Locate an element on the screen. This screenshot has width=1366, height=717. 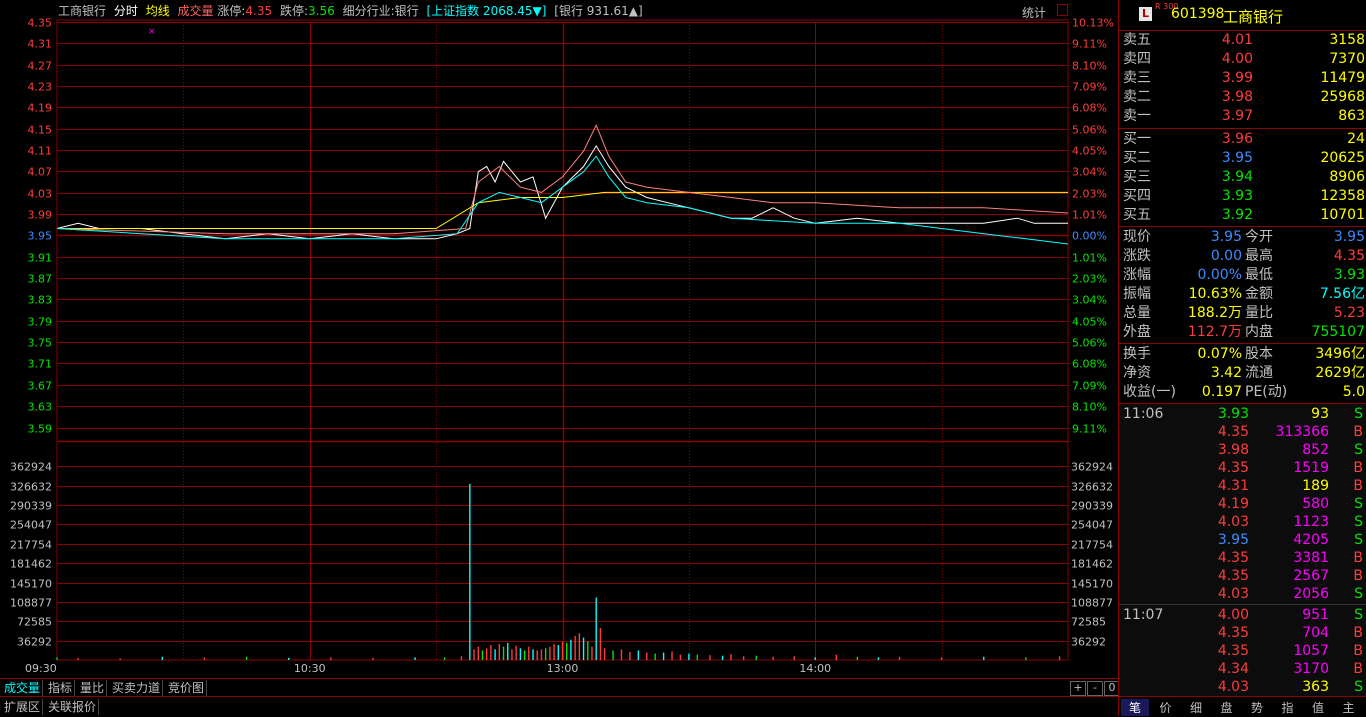
percent-tick-label: 1.01% is located at coordinates (1089, 258).